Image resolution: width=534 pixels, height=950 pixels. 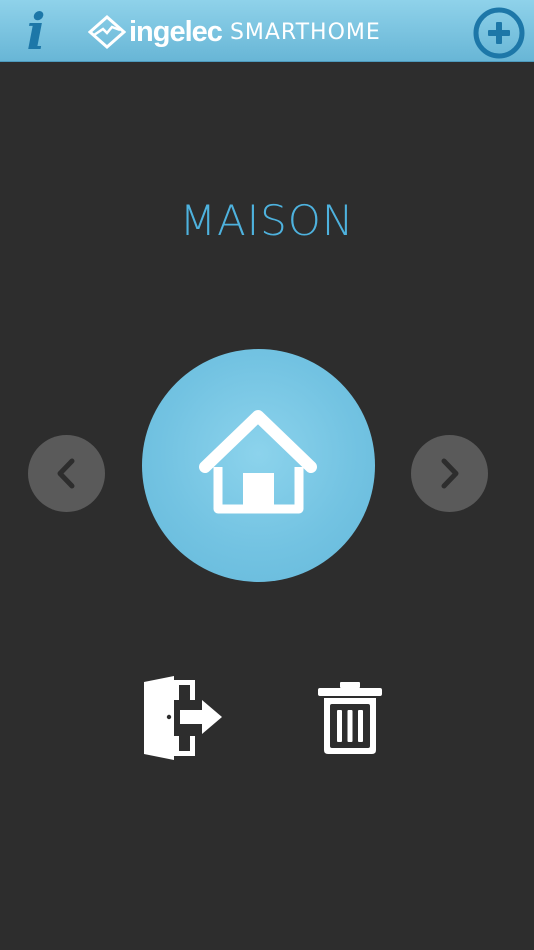 I want to click on info-icon: i, so click(x=36, y=32).